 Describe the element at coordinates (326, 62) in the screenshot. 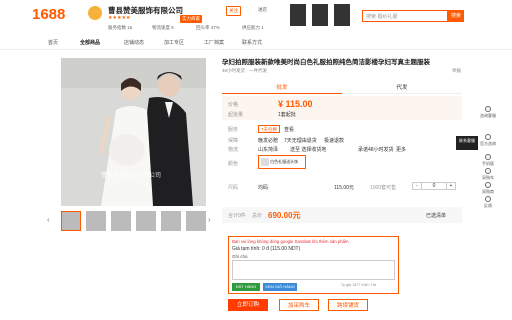

I see `product-title: 孕妇拍照服装新款唯美时尚白色礼服拍照纯色简洁影楼孕妇写真主题服装` at that location.